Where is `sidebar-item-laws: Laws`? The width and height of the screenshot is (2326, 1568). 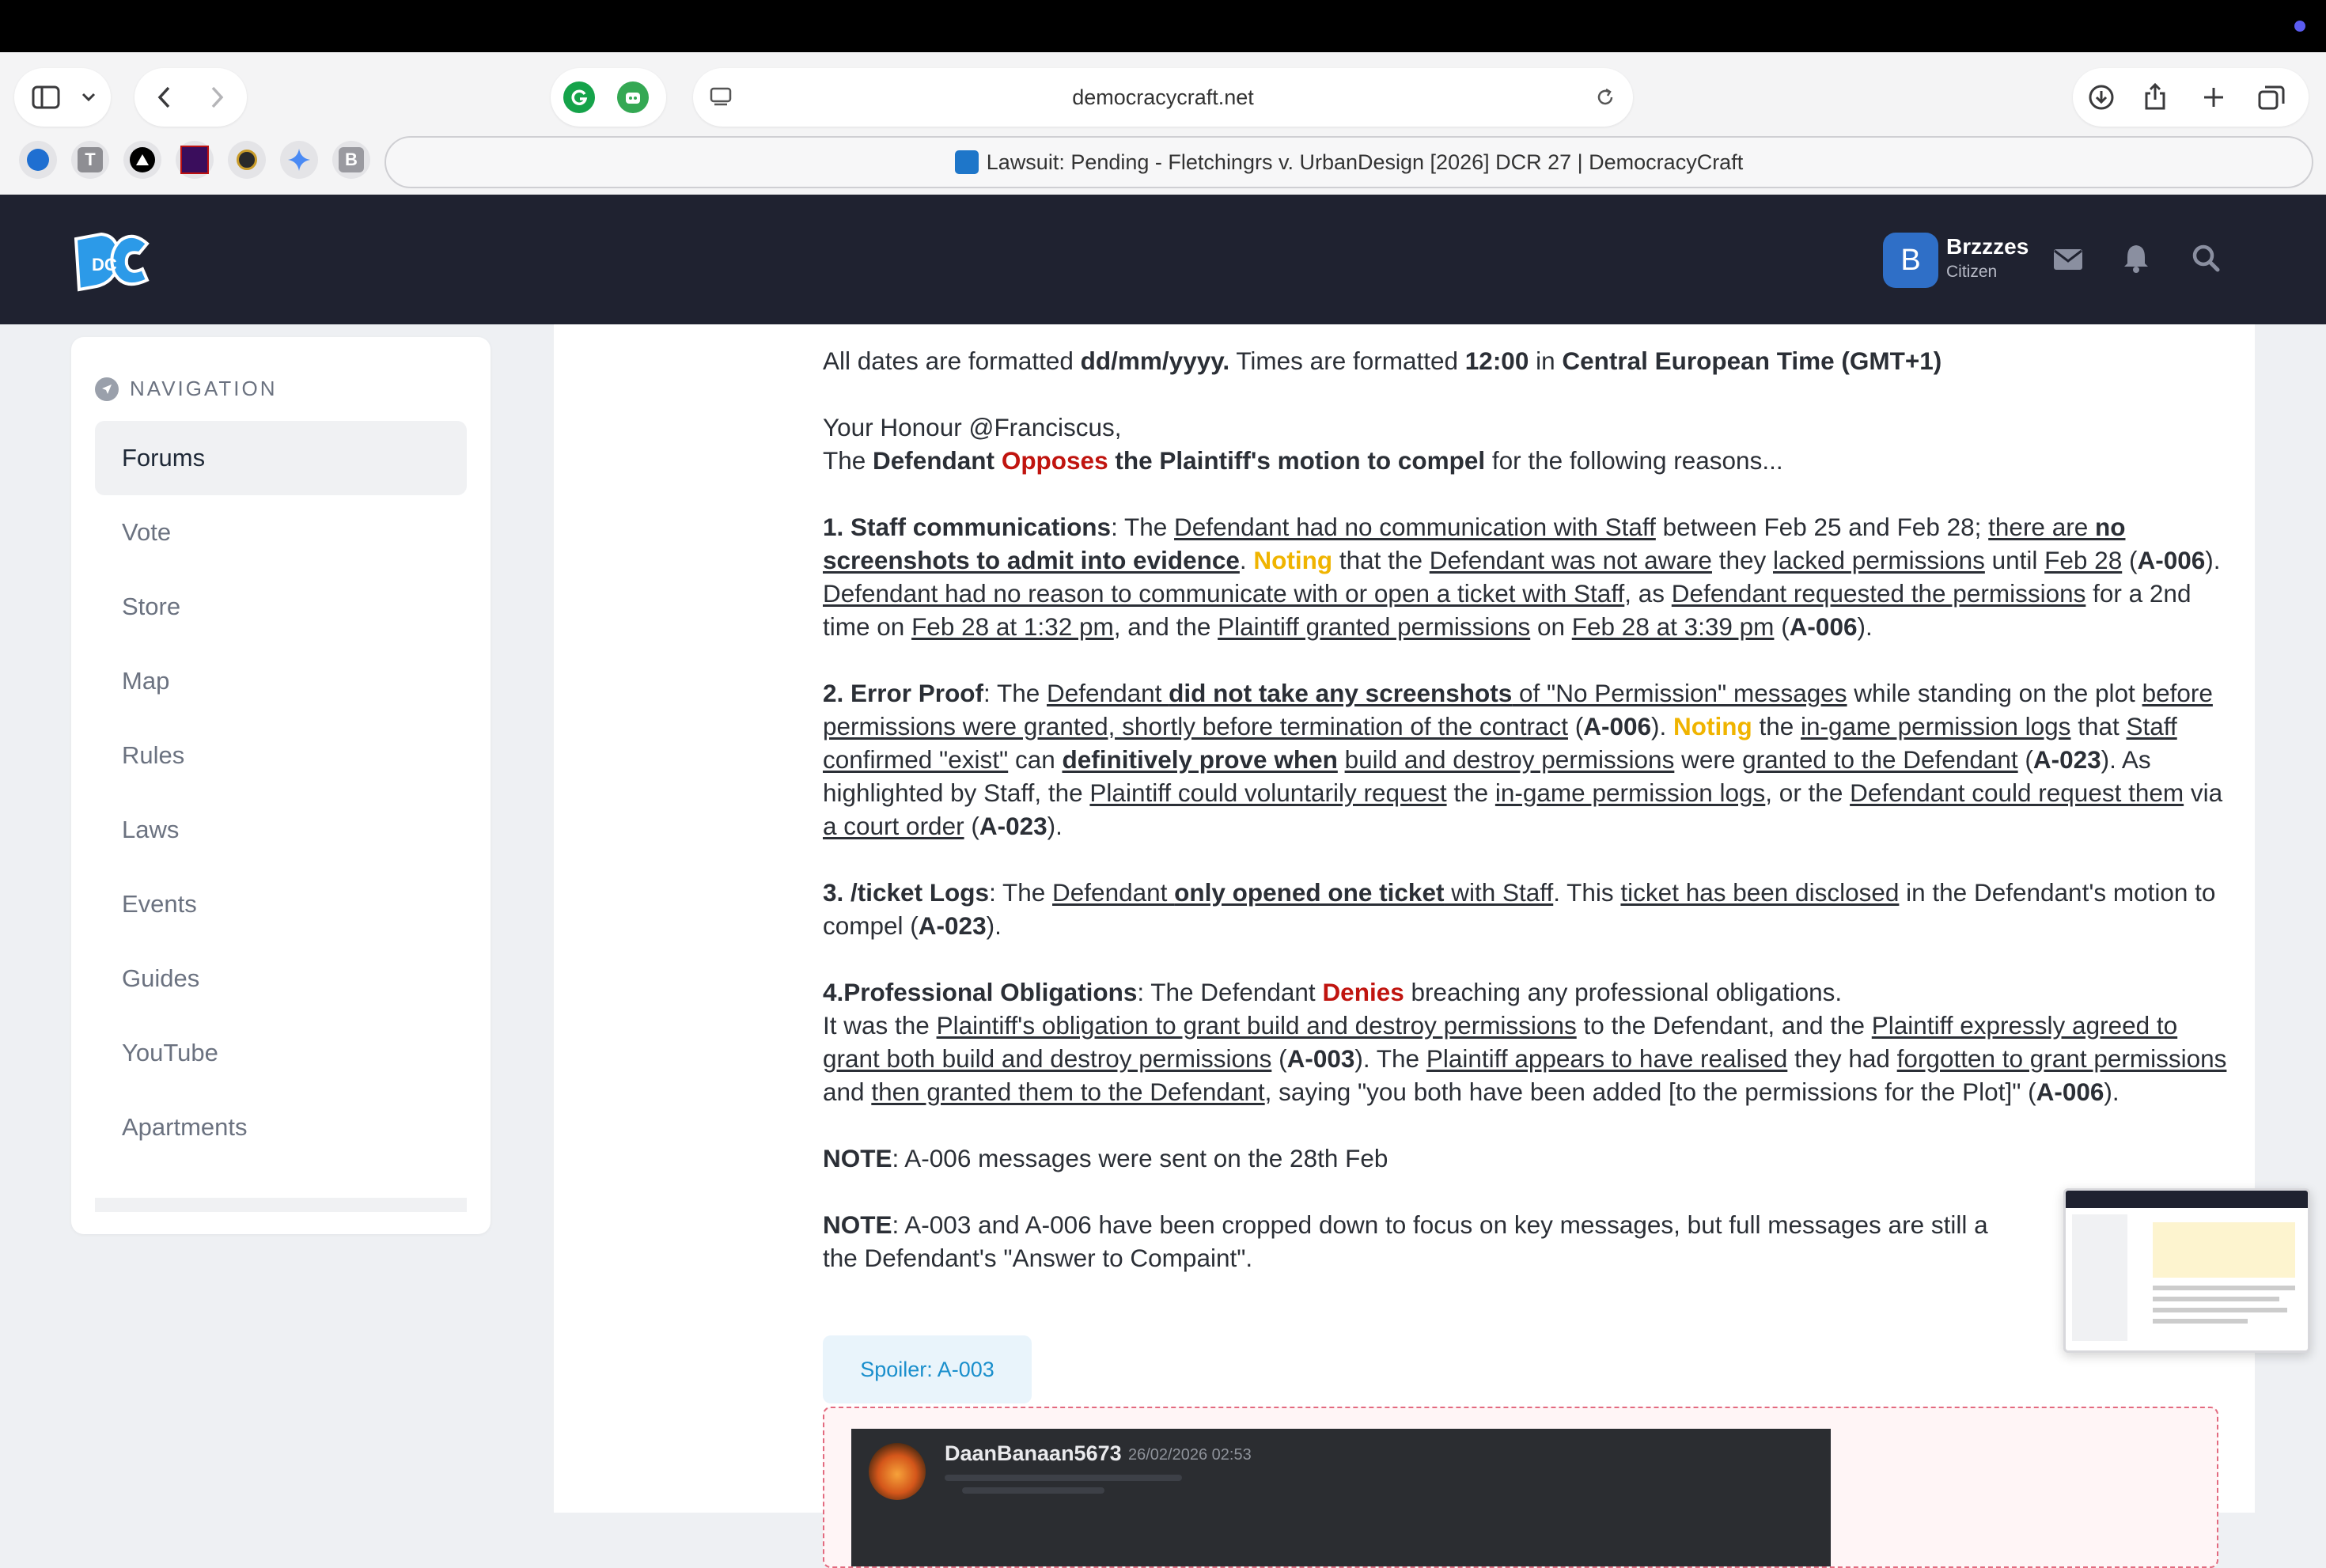
sidebar-item-laws: Laws is located at coordinates (281, 830).